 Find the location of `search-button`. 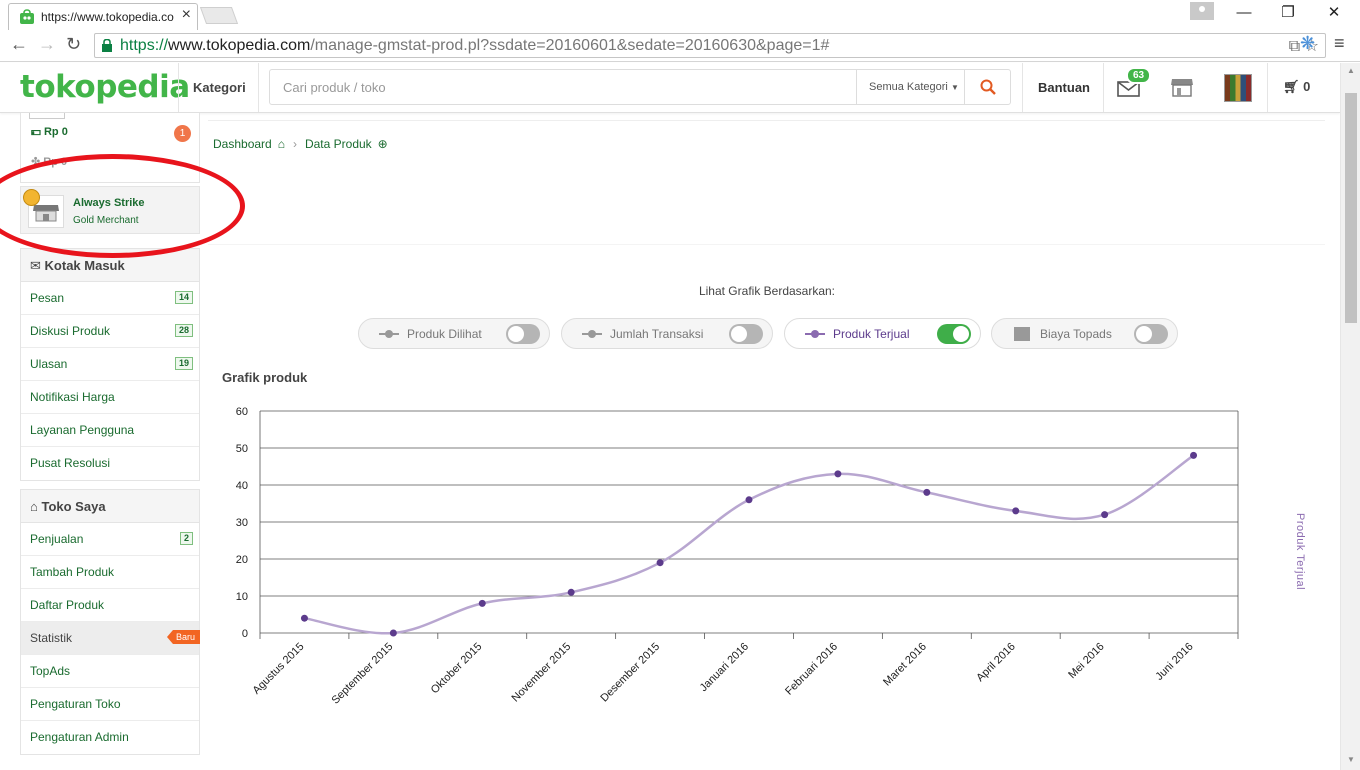

search-button is located at coordinates (987, 87).